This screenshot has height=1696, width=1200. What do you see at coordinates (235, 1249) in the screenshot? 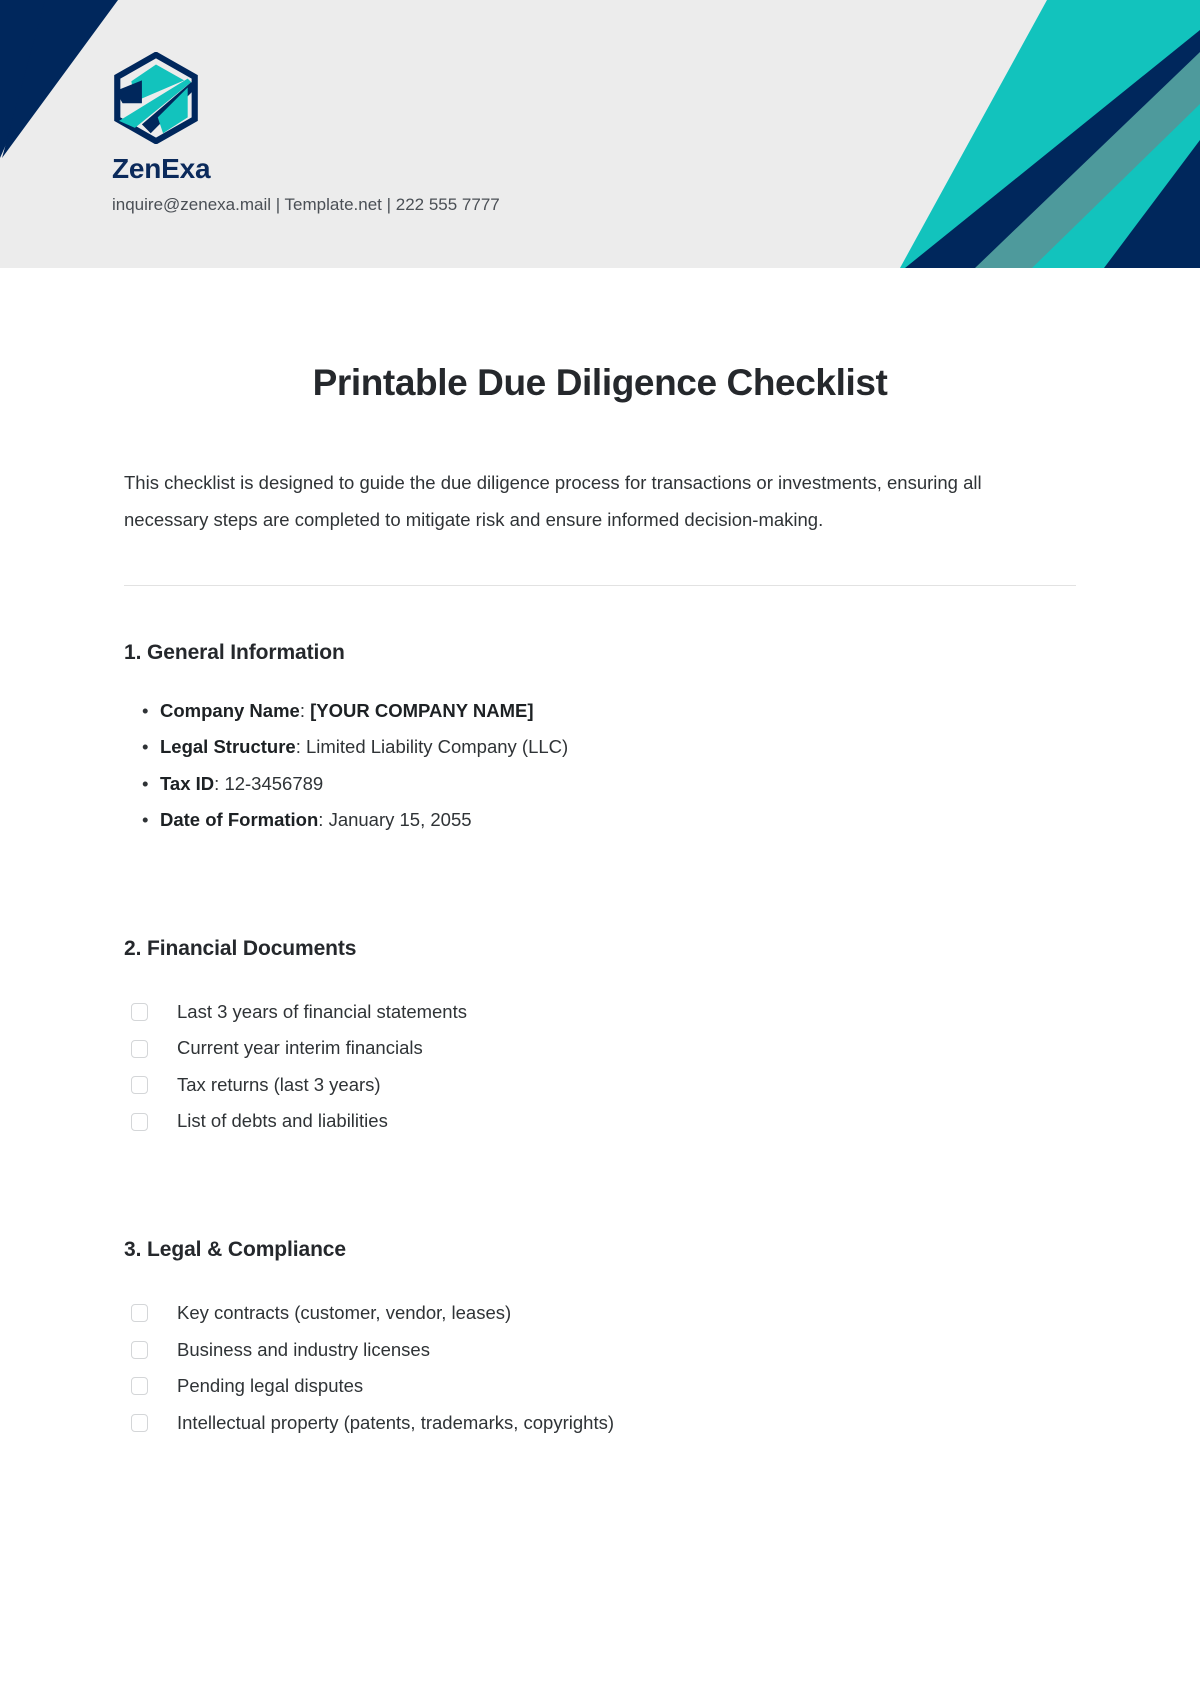
I see `section-heading: 3. Legal & Compliance` at bounding box center [235, 1249].